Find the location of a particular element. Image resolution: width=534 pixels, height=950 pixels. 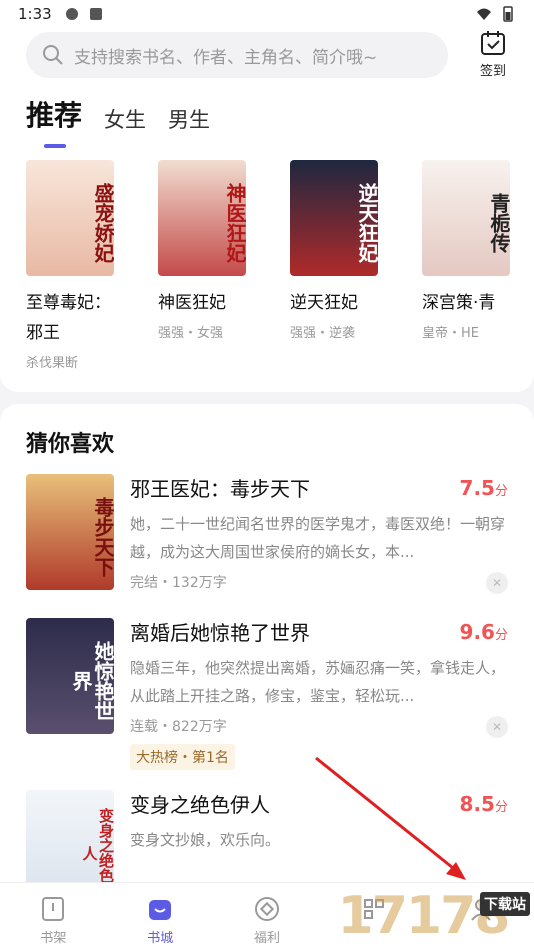

gift-icon is located at coordinates (266, 909).